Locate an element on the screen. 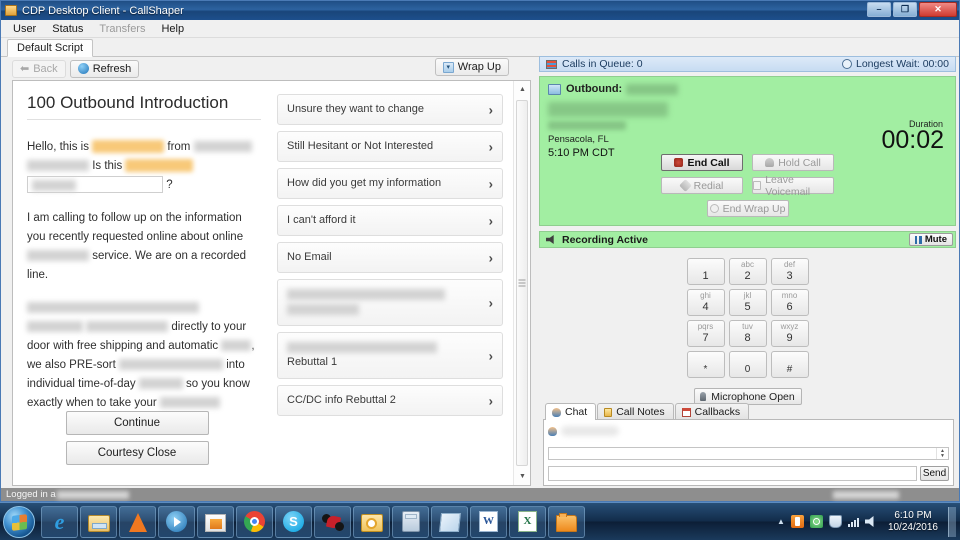 The width and height of the screenshot is (960, 540). skype-icon: S is located at coordinates (293, 521).